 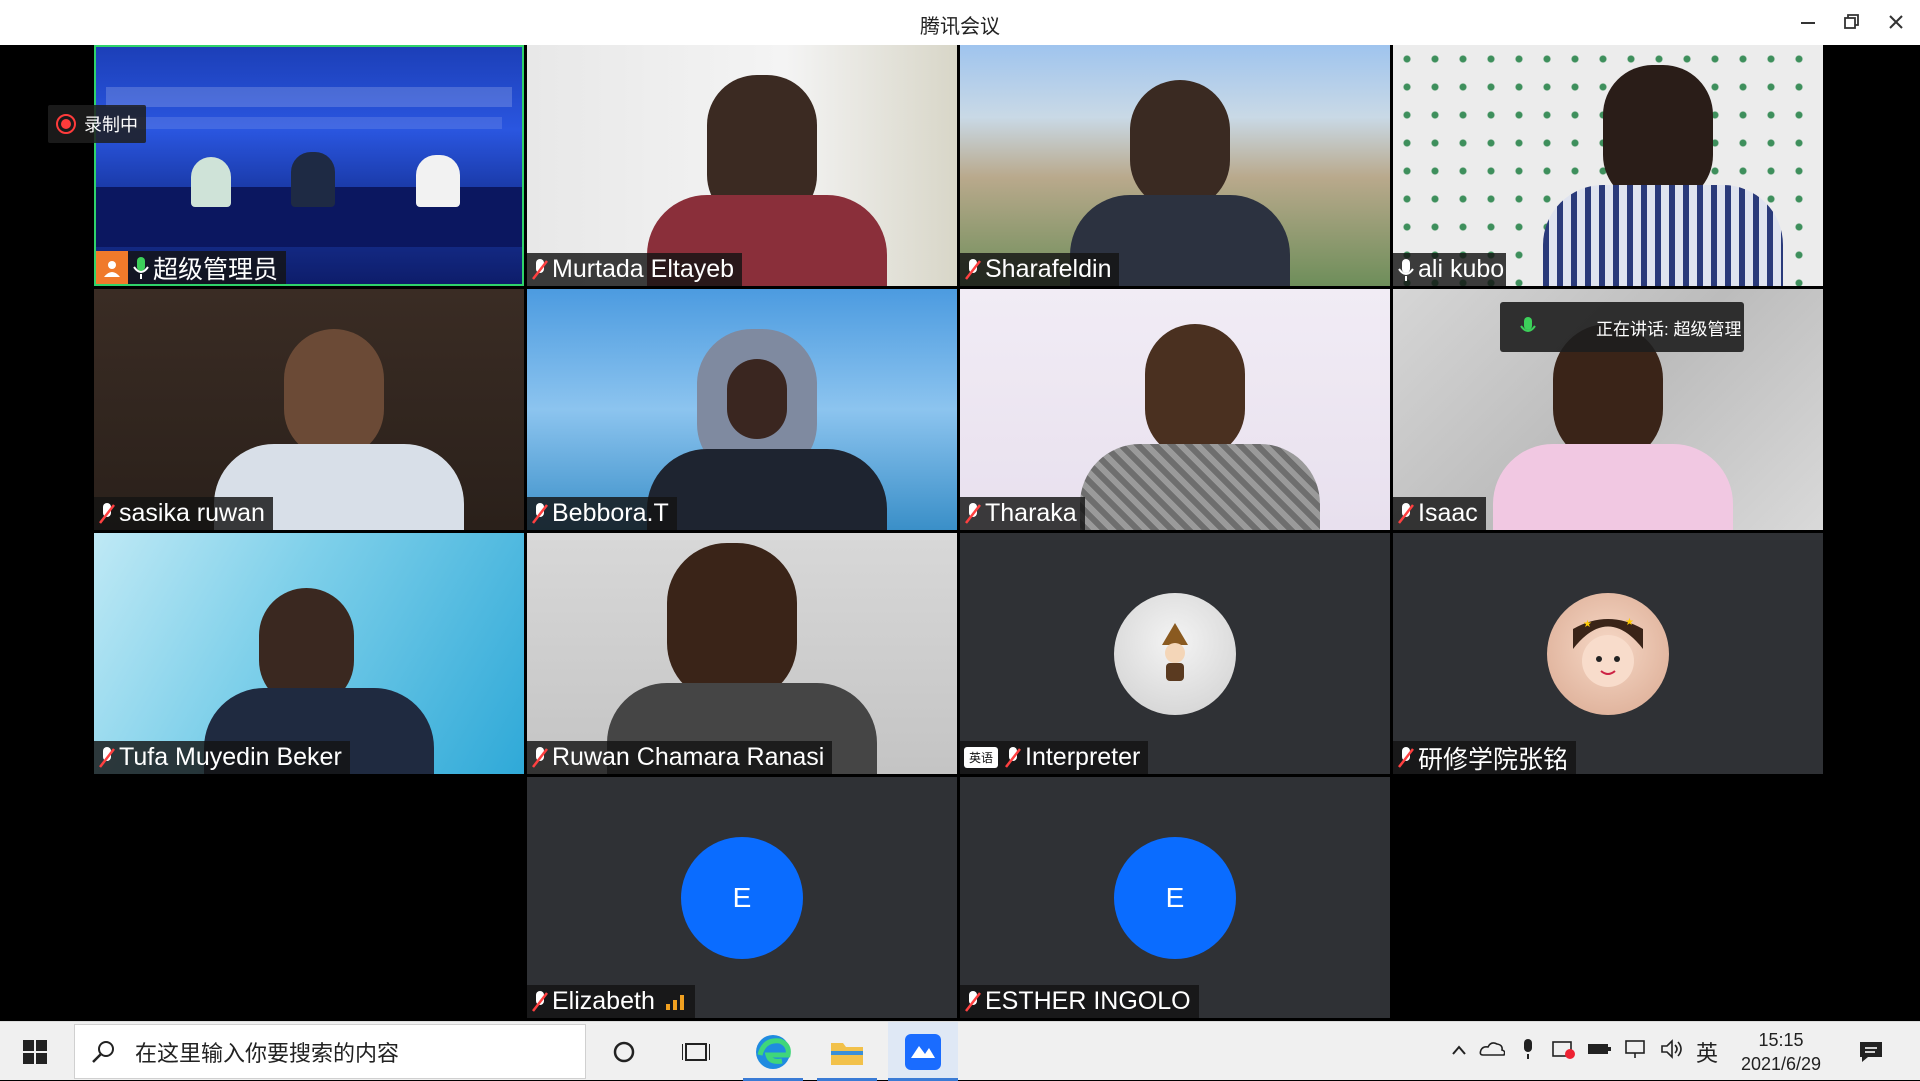 I want to click on name-label: ali kubo, so click(x=1450, y=269).